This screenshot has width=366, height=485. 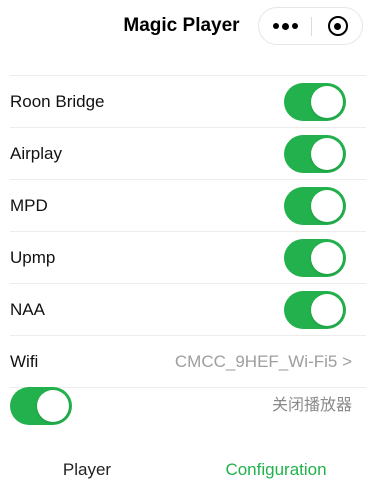 I want to click on setting-label: NAA, so click(x=27, y=309).